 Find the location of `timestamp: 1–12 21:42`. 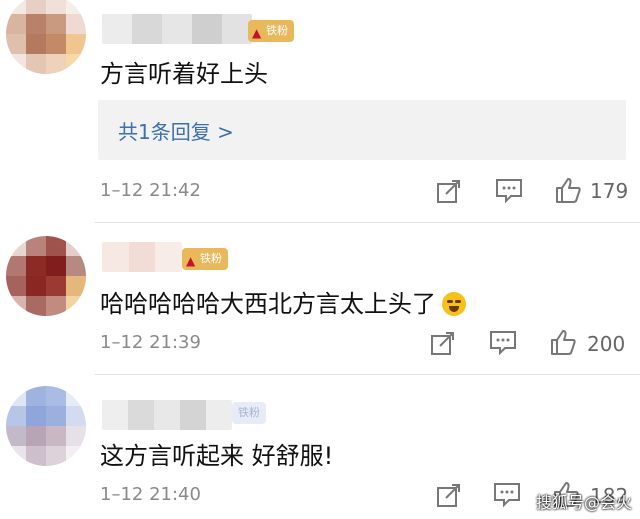

timestamp: 1–12 21:42 is located at coordinates (150, 190).